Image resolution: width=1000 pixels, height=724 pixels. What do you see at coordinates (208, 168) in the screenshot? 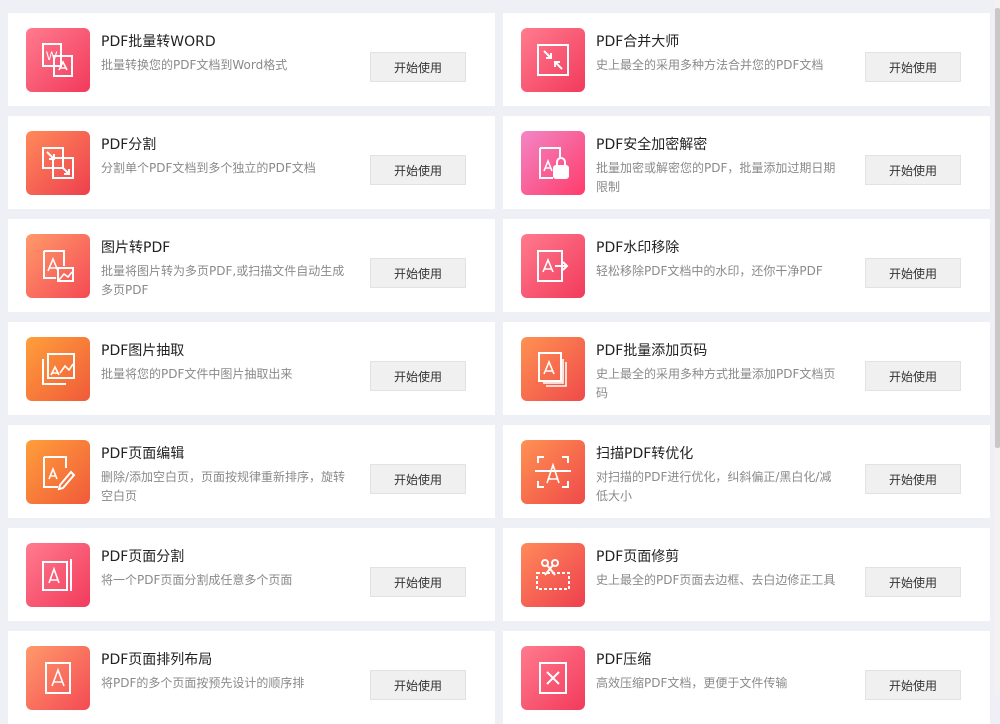
I see `tool-description: 分割单个PDF文档到多个独立的PDF文档` at bounding box center [208, 168].